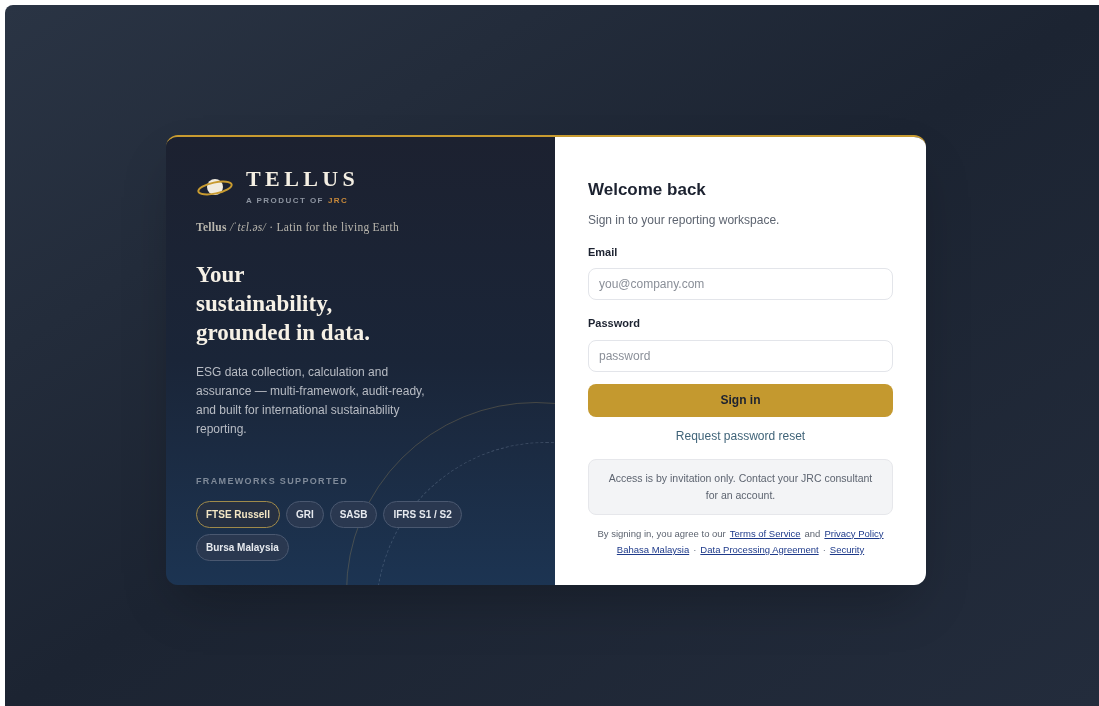 Image resolution: width=1099 pixels, height=706 pixels. Describe the element at coordinates (812, 533) in the screenshot. I see `legal-text: and` at that location.